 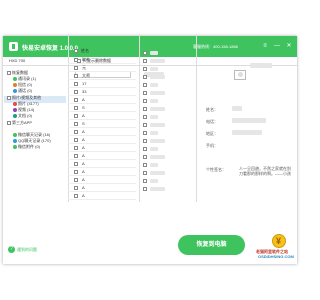 I want to click on help-icon: ?, so click(x=11, y=249).